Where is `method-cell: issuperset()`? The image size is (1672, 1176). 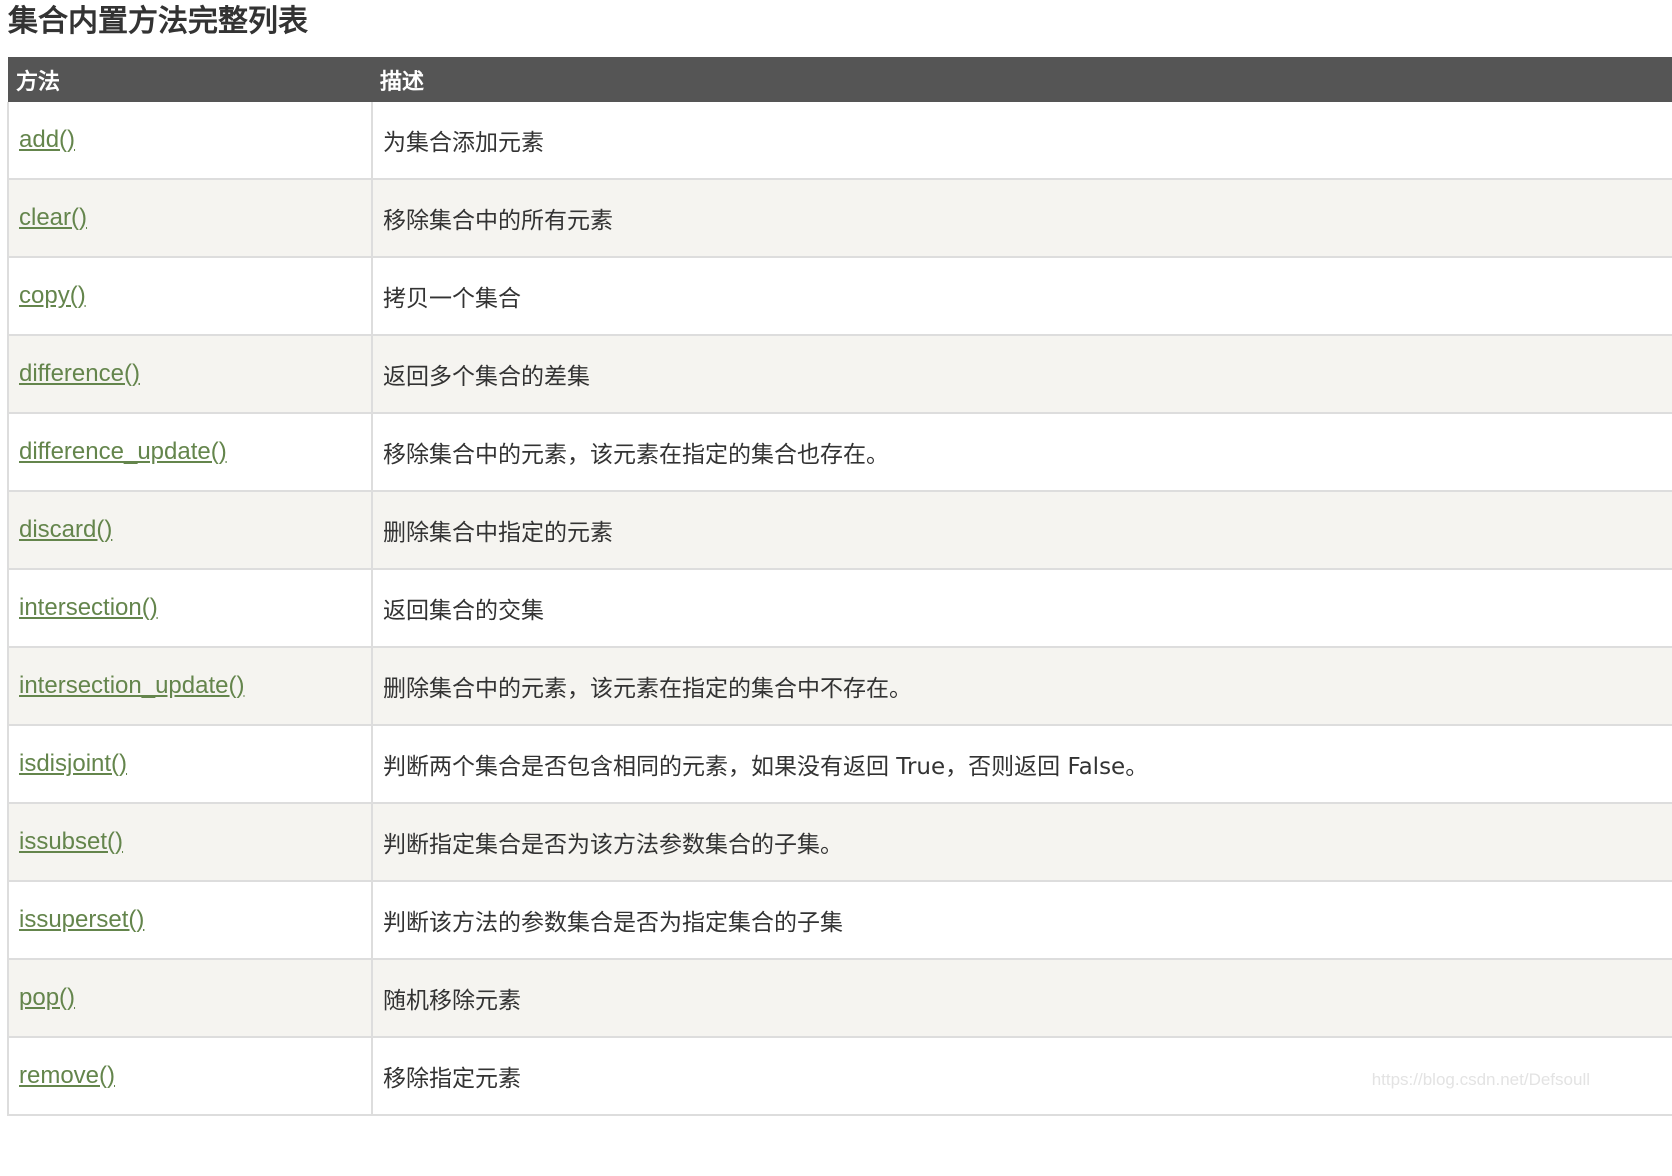
method-cell: issuperset() is located at coordinates (190, 920).